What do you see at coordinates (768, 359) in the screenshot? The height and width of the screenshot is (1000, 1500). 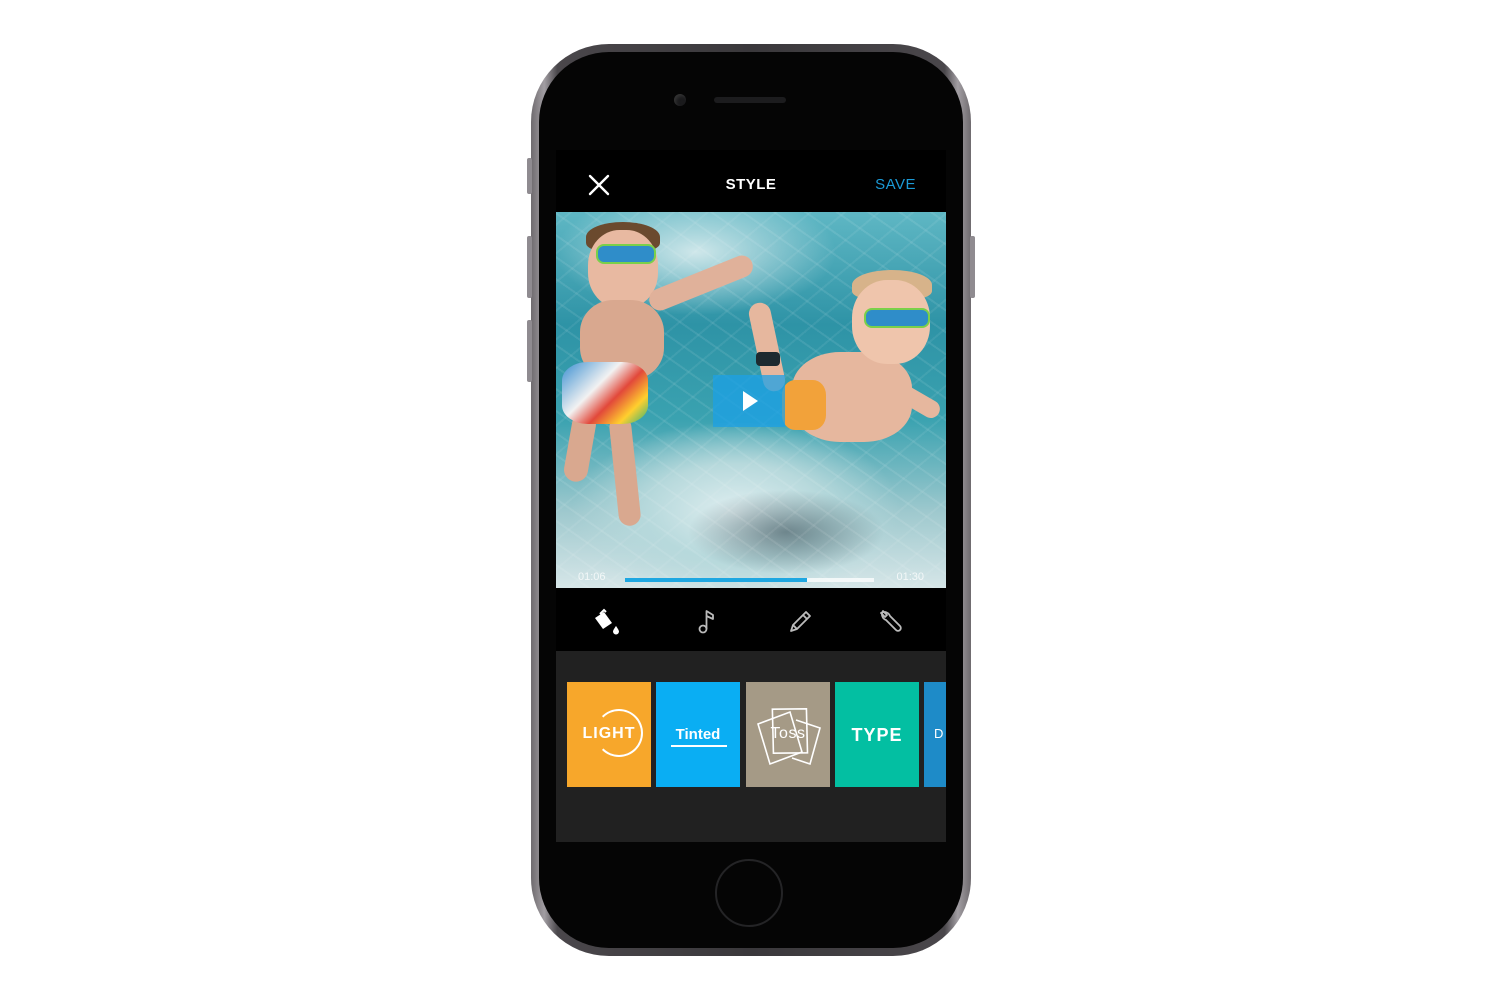 I see `child-2-watch` at bounding box center [768, 359].